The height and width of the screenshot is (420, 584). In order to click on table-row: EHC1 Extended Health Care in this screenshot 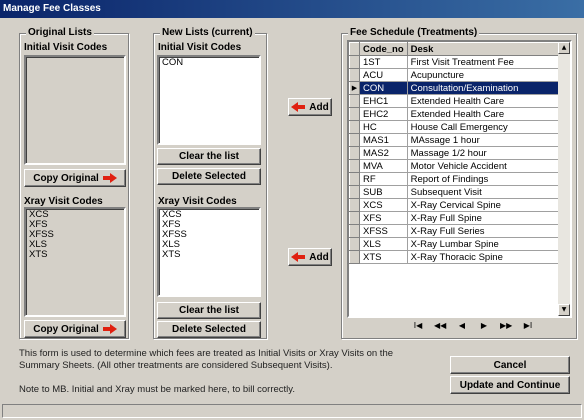, I will do `click(454, 101)`.